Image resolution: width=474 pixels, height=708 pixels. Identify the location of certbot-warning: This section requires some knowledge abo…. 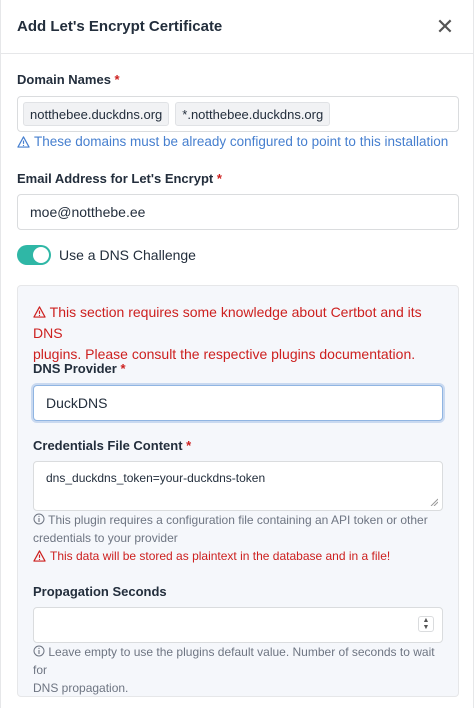
(227, 333).